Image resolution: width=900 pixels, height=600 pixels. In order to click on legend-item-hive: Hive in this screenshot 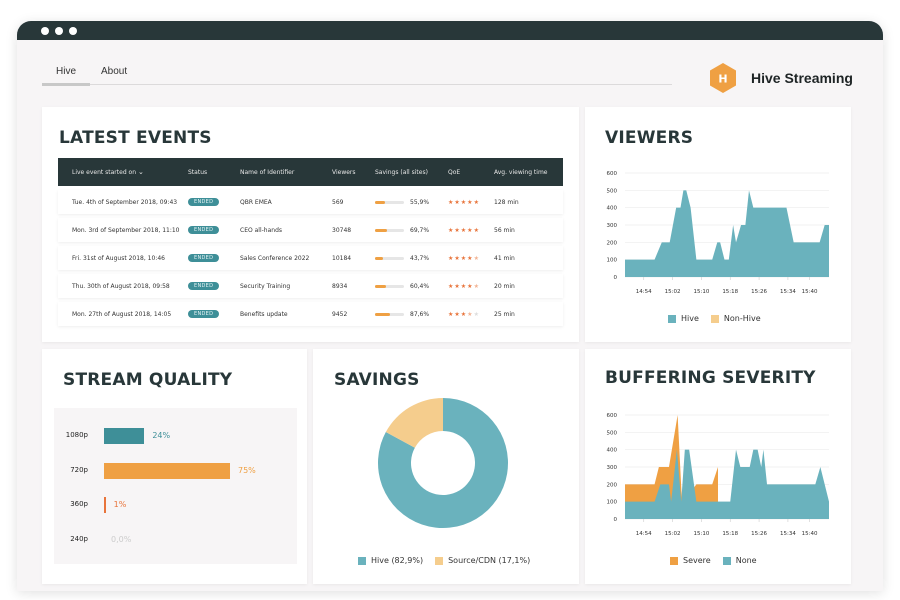, I will do `click(683, 318)`.